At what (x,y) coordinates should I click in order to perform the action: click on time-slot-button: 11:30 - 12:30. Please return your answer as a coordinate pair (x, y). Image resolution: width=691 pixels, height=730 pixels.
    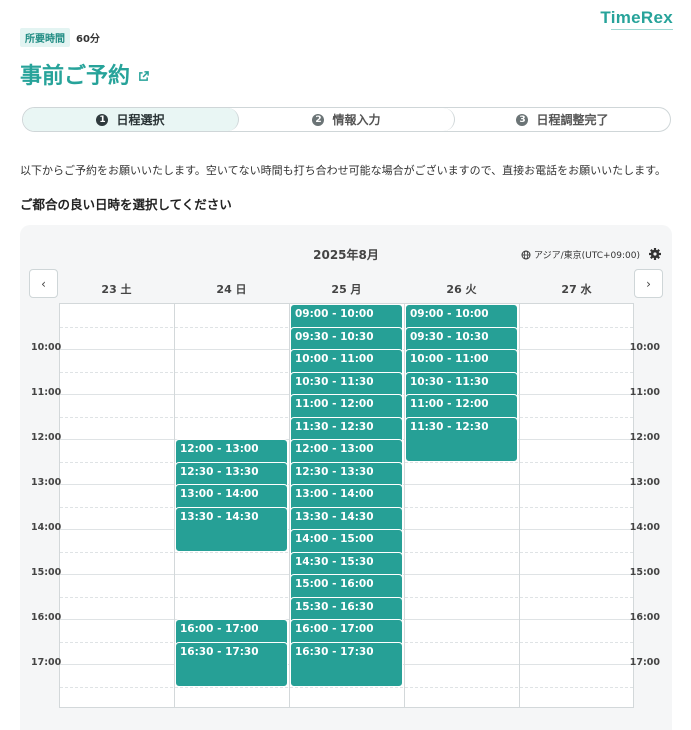
    Looking at the image, I should click on (461, 439).